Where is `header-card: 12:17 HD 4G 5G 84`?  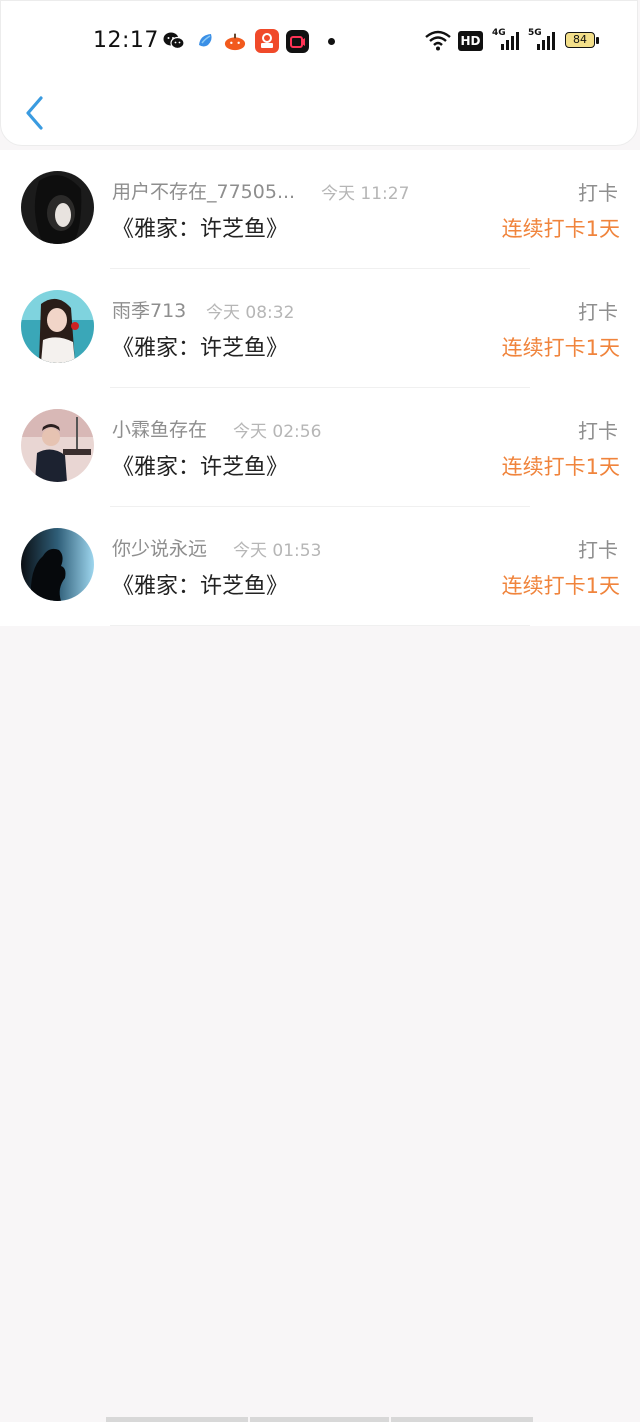
header-card: 12:17 HD 4G 5G 84 is located at coordinates (319, 73).